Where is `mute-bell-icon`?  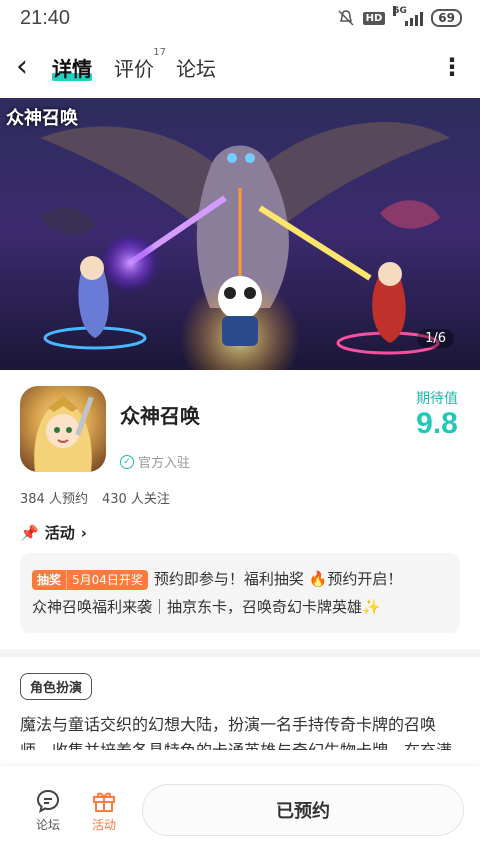
mute-bell-icon is located at coordinates (346, 18).